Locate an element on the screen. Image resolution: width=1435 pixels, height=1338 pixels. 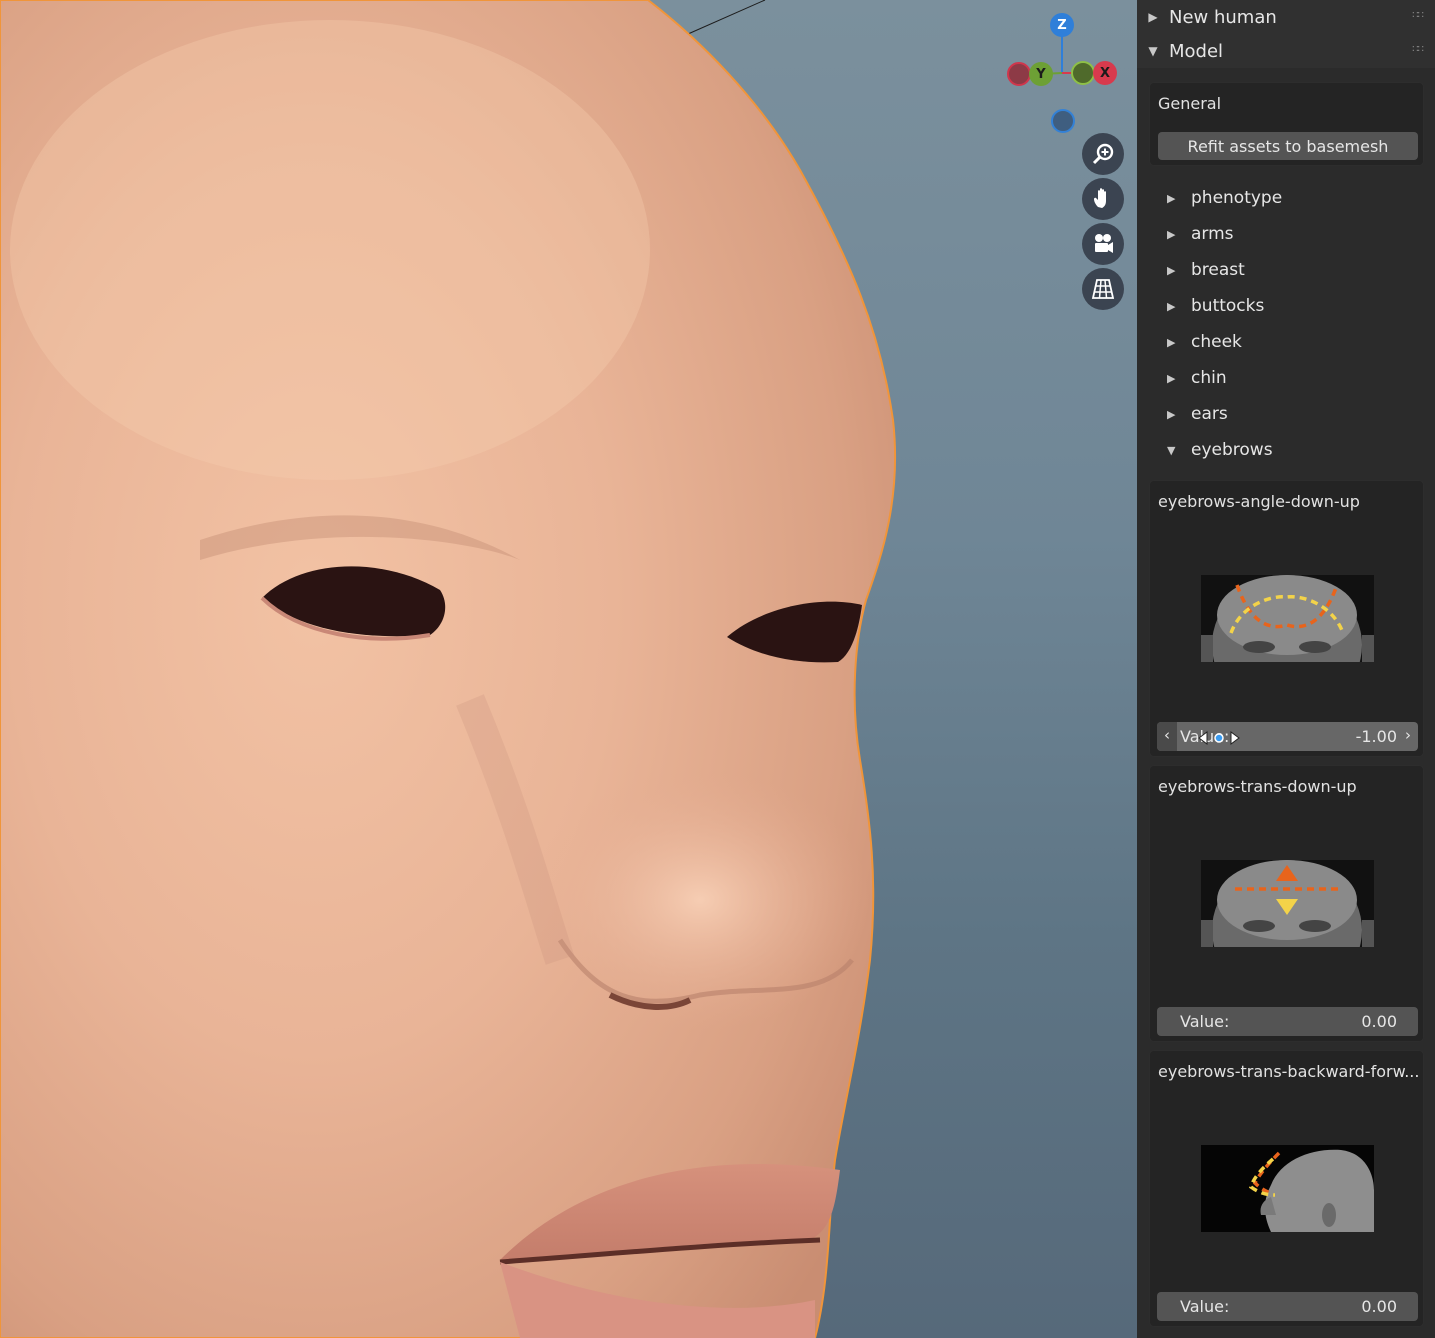
modifier-eyebrows-angle-down-up: eyebrows-angle-down-up ‹ Value: -1.00 › is located at coordinates (1286, 618).